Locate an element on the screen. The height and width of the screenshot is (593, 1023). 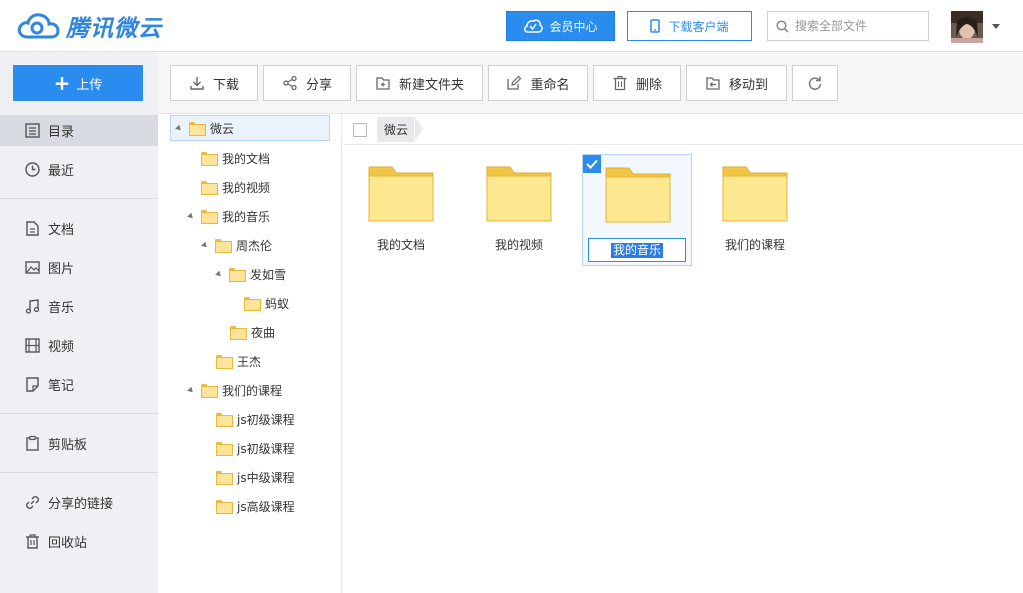
search-icon is located at coordinates (782, 26).